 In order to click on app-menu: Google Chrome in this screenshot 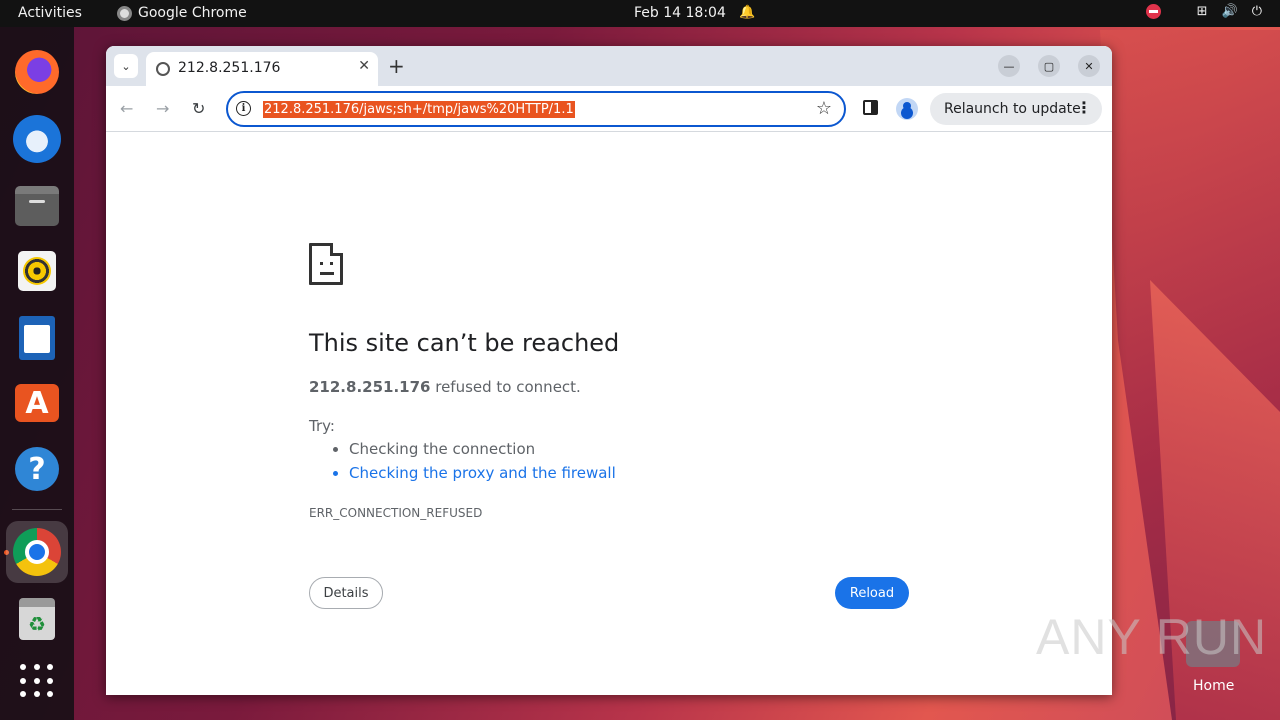, I will do `click(182, 13)`.